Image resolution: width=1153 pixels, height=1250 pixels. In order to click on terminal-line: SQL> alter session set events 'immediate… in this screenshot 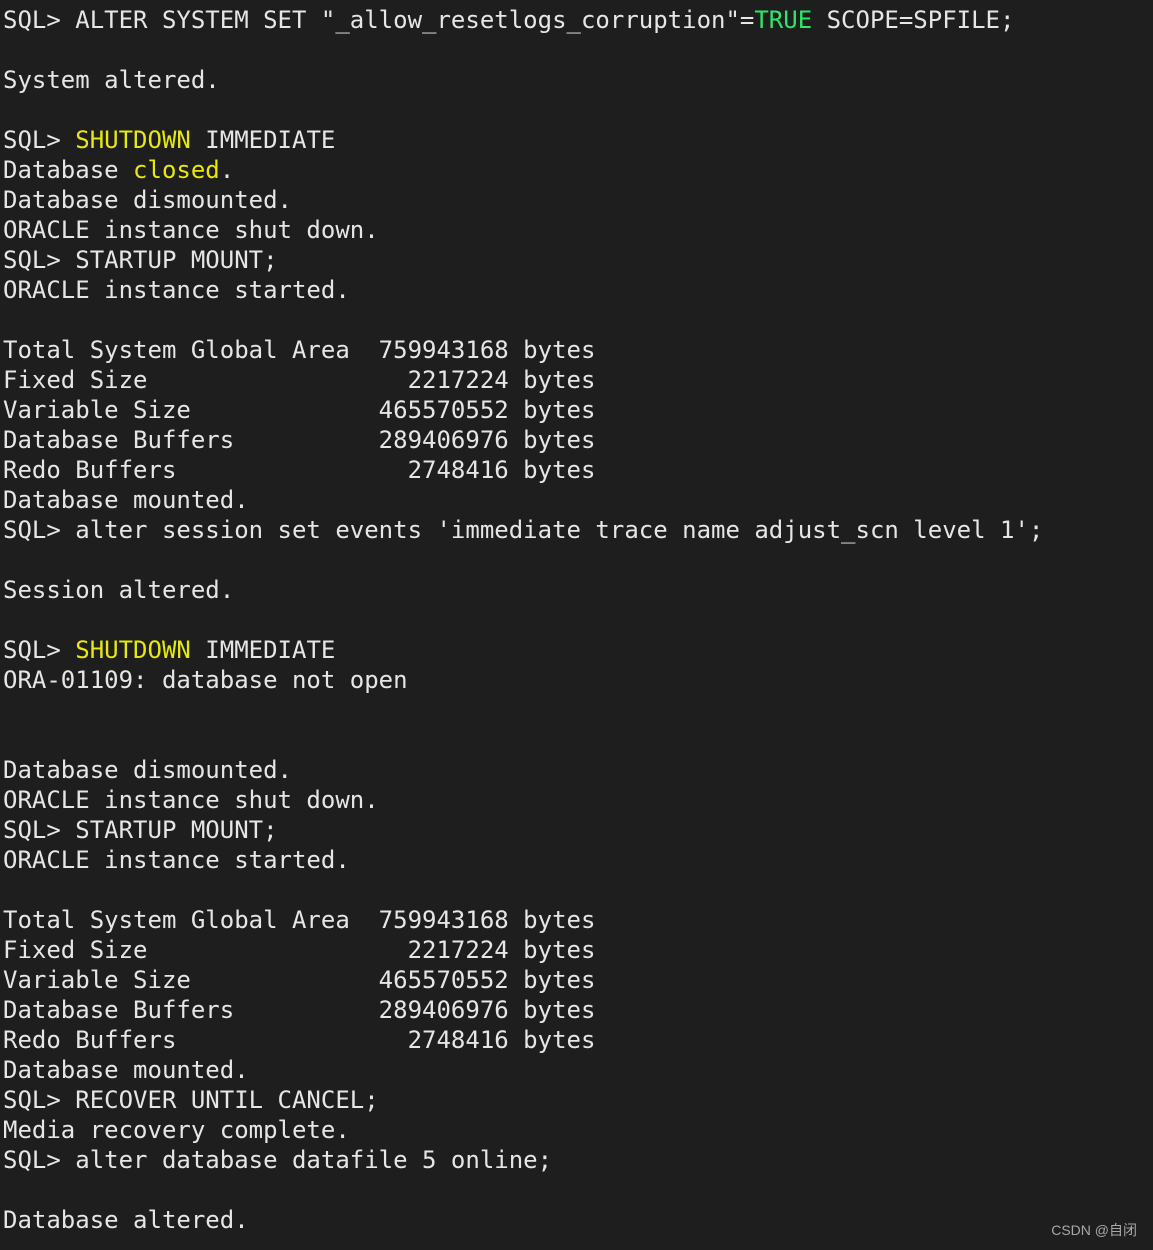, I will do `click(523, 530)`.